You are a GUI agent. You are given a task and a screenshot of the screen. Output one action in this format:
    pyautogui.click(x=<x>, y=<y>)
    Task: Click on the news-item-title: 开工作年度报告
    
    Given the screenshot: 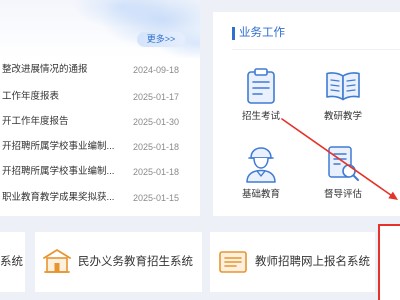 What is the action you would take?
    pyautogui.click(x=65, y=122)
    